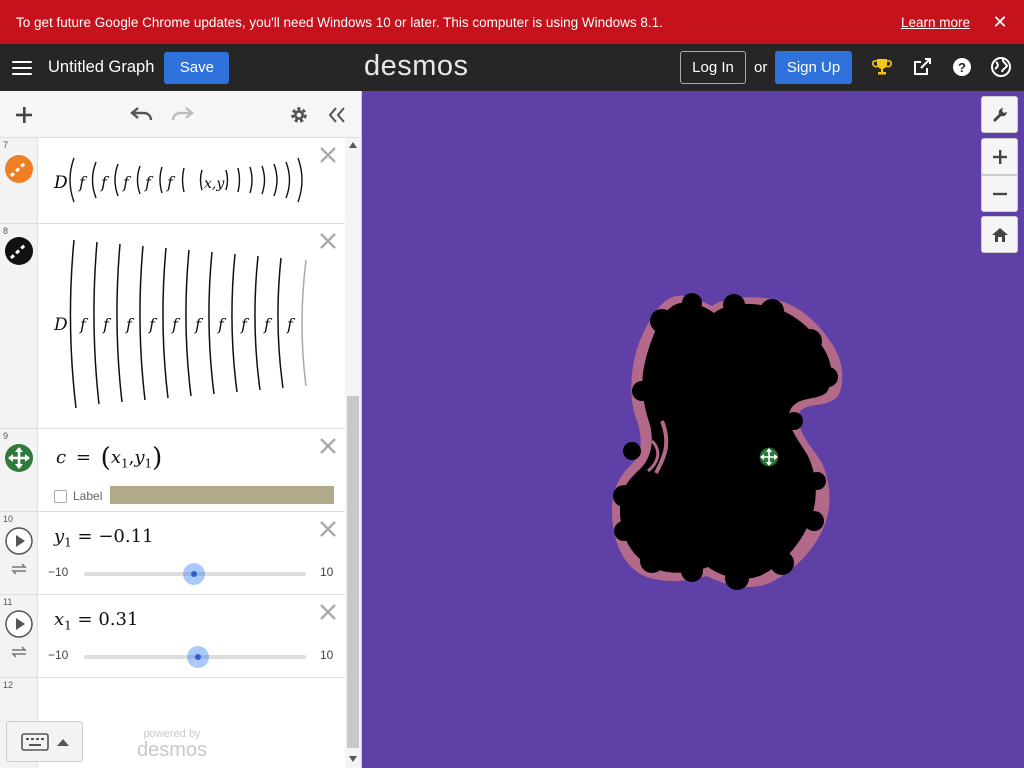 Image resolution: width=1024 pixels, height=768 pixels. What do you see at coordinates (96, 621) in the screenshot?
I see `expression-11-math: x1 = 0.31` at bounding box center [96, 621].